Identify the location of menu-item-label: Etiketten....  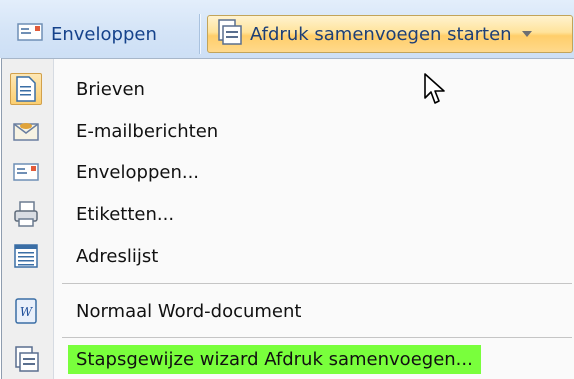
(125, 214).